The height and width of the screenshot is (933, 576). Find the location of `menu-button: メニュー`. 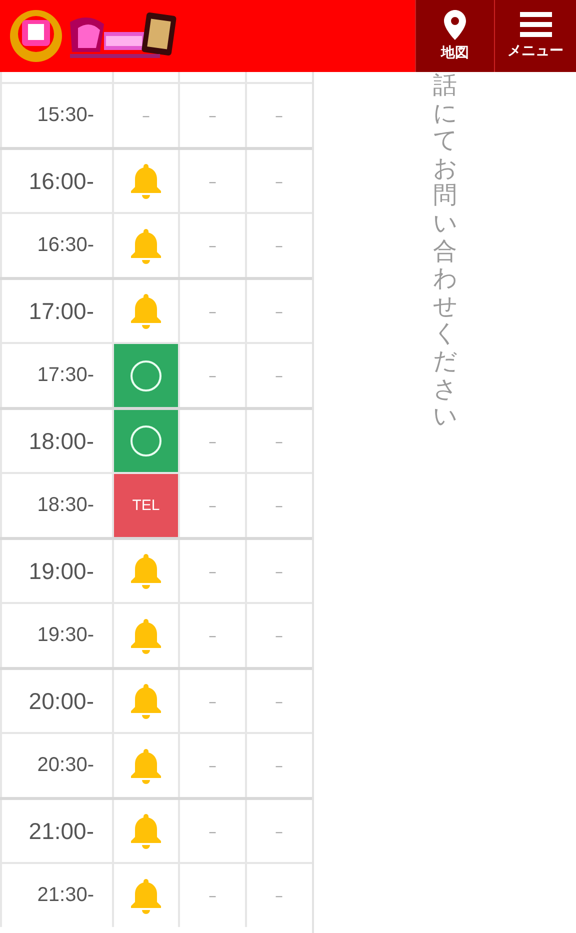

menu-button: メニュー is located at coordinates (535, 36).